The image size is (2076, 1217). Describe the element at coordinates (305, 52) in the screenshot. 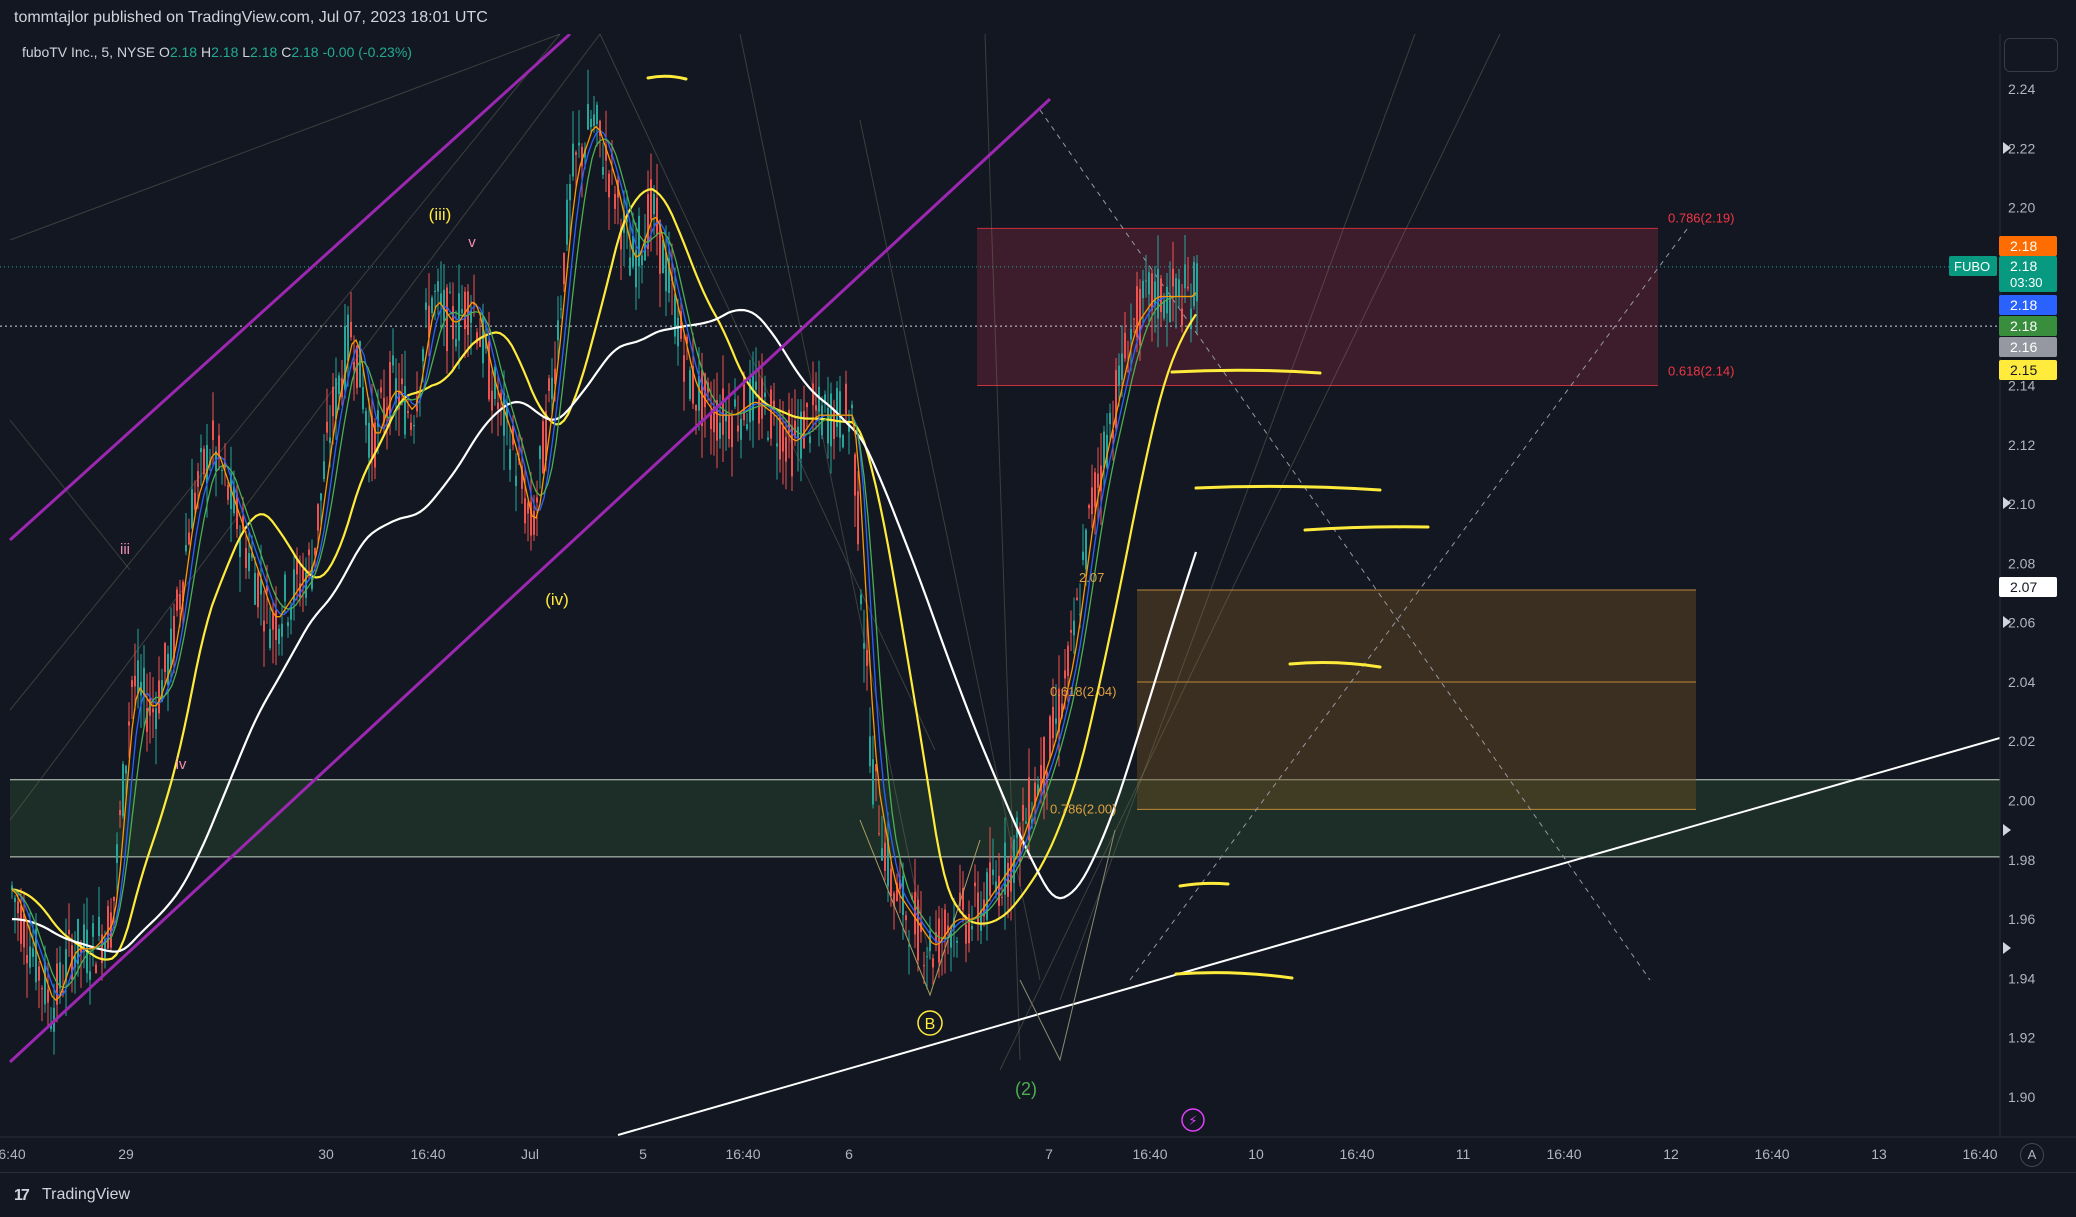

I see `legend-c-value: 2.18` at that location.